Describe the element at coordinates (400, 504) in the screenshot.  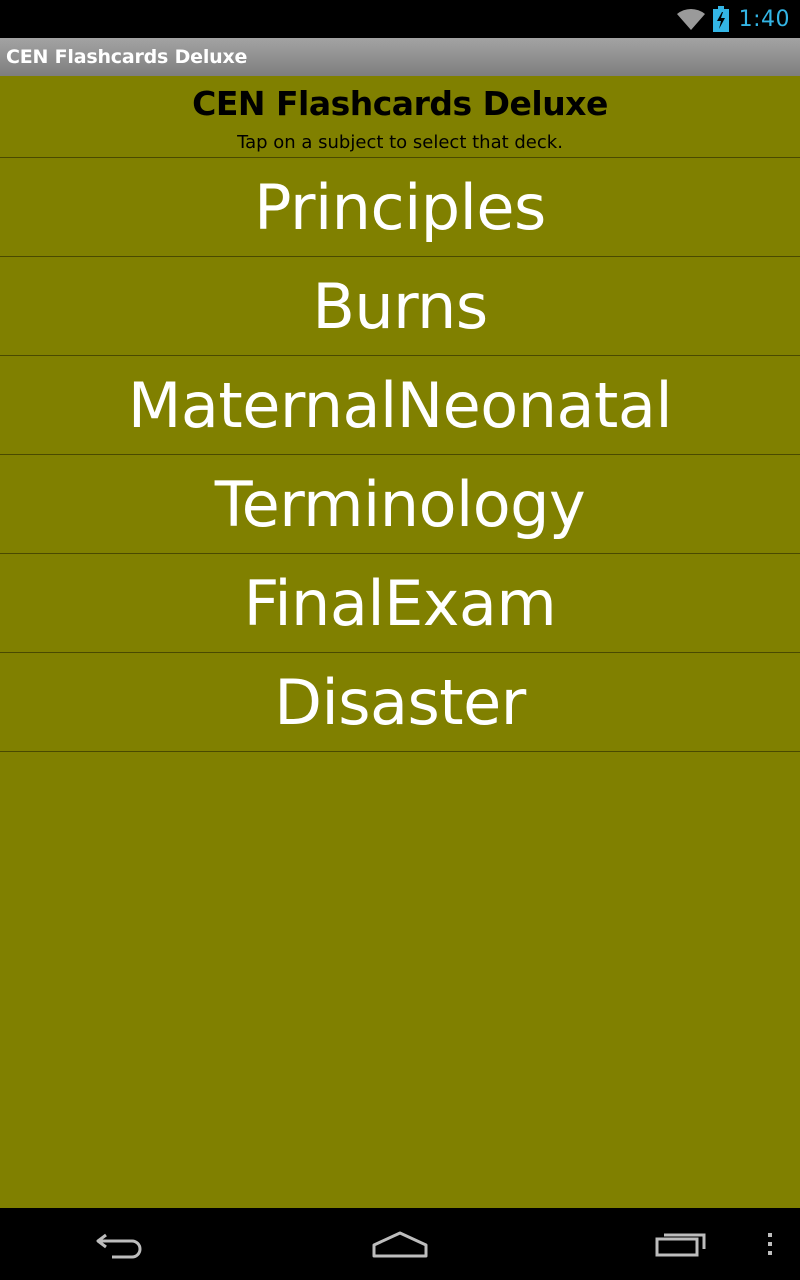
I see `deck-item-terminology: Terminology` at that location.